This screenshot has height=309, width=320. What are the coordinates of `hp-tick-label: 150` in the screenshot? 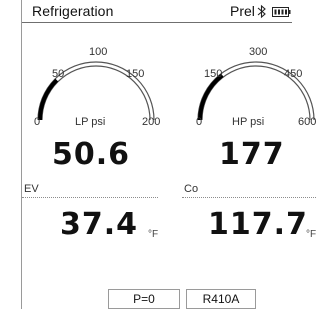 It's located at (213, 74).